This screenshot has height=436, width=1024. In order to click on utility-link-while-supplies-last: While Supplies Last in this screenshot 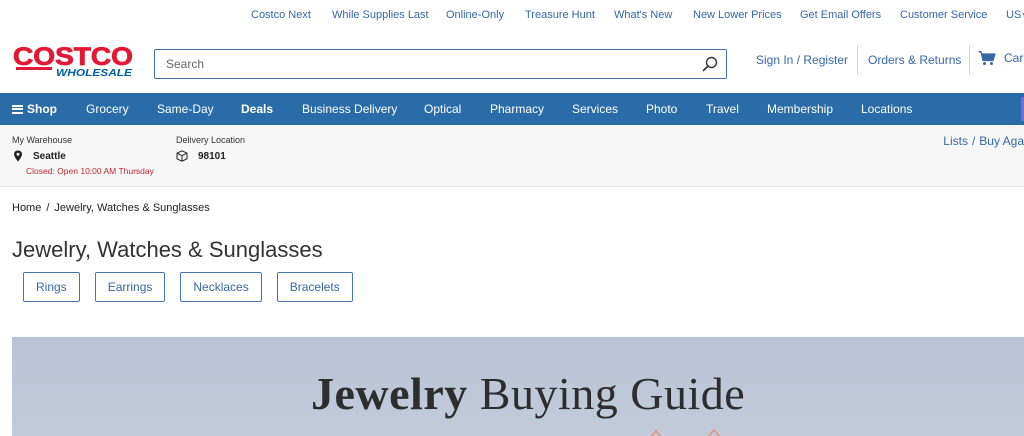, I will do `click(380, 15)`.